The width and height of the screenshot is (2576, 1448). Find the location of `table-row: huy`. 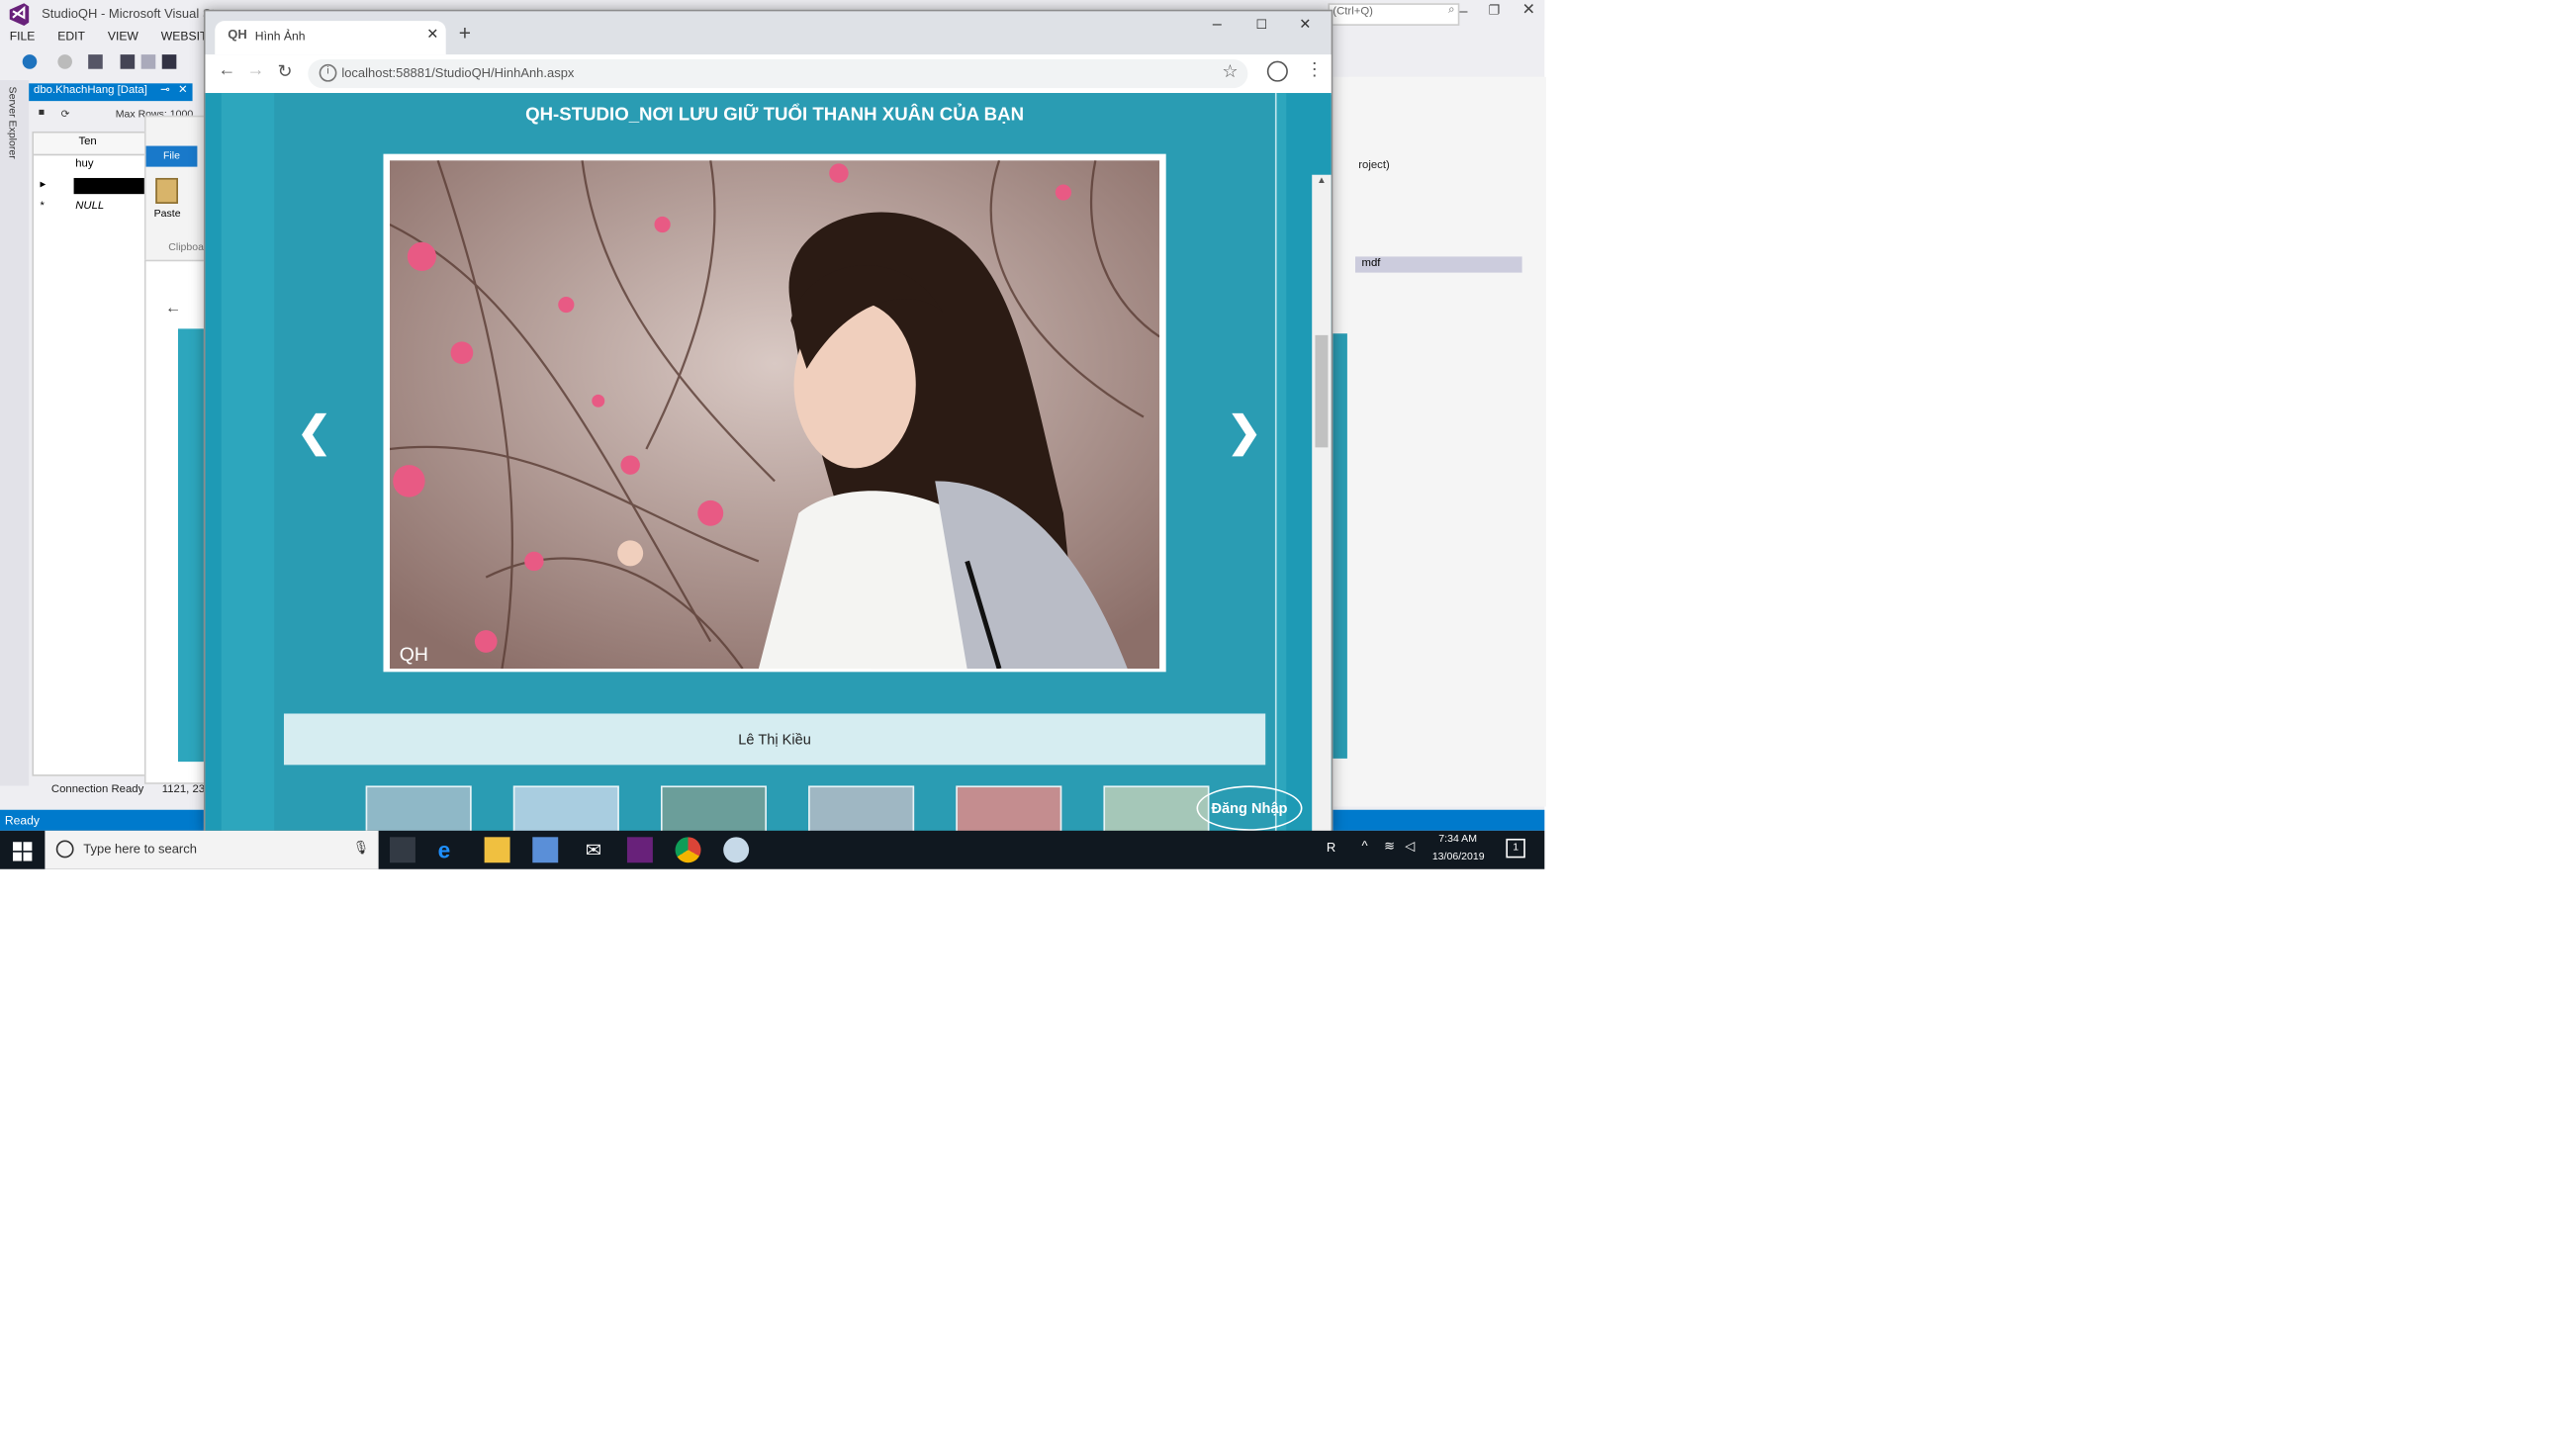

table-row: huy is located at coordinates (90, 164).